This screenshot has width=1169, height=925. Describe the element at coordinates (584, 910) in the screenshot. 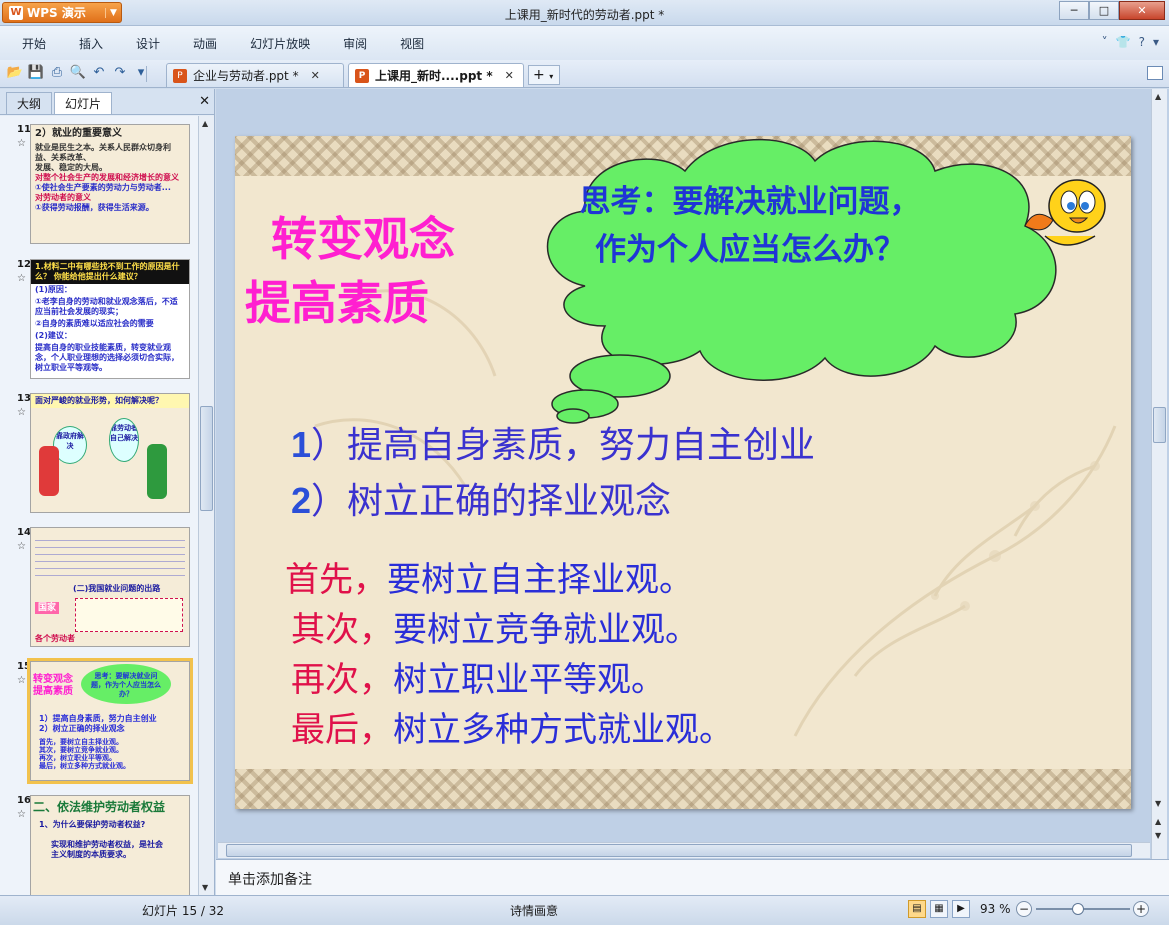

I see `status-bar: 幻灯片 15 / 32 诗情画意 ▤ ▦ ▶ 93 % − +` at that location.